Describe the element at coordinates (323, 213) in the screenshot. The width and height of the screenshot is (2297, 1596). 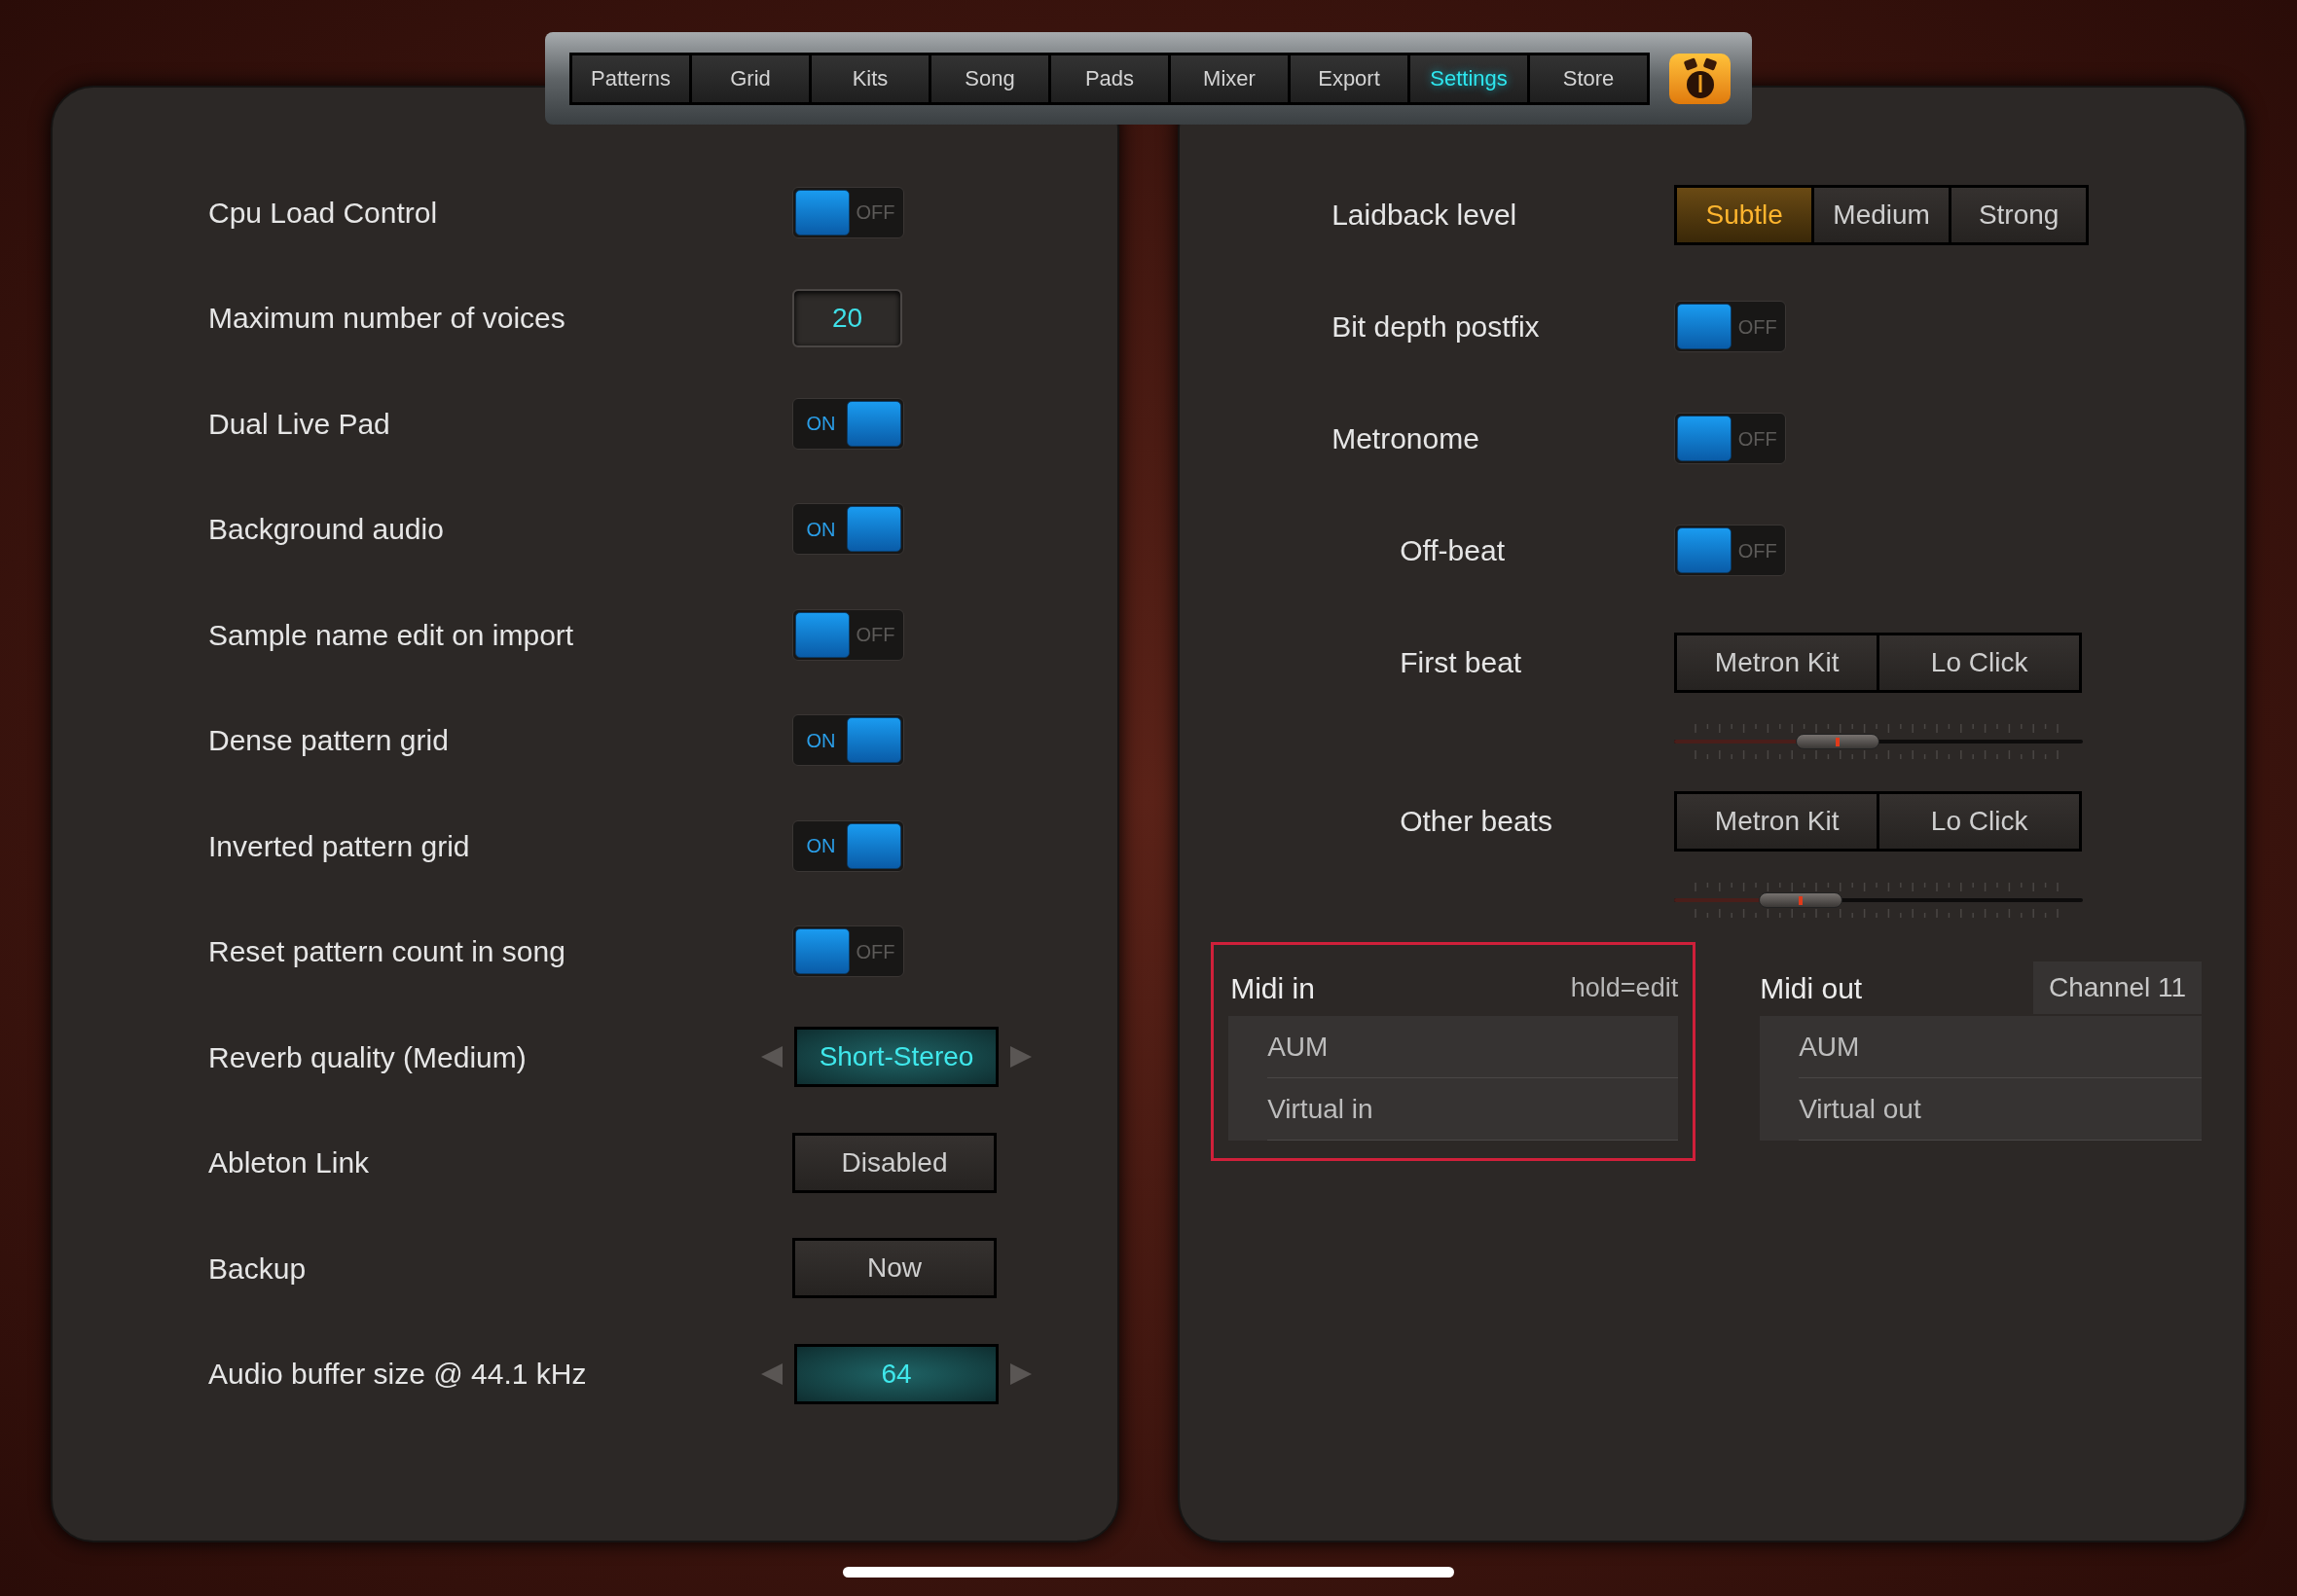
I see `setting-label: Cpu Load Control` at that location.